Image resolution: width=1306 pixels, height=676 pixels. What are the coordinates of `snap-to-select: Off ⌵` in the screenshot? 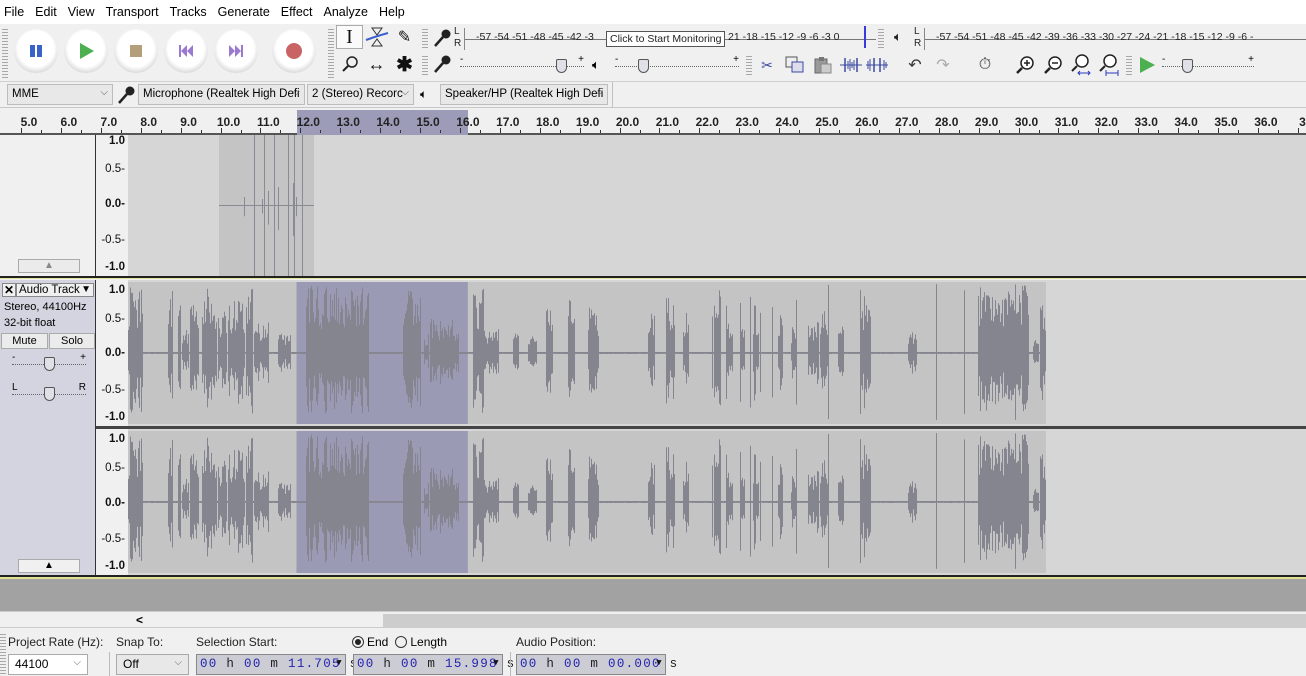 It's located at (152, 664).